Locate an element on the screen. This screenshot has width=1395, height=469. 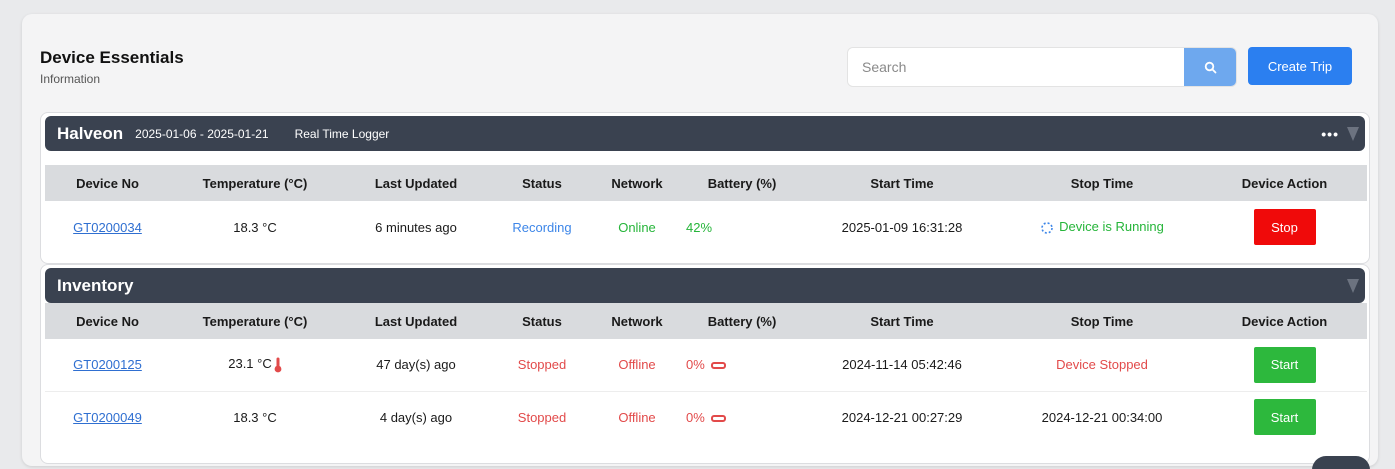
group-header-bar: Inventory is located at coordinates (705, 285).